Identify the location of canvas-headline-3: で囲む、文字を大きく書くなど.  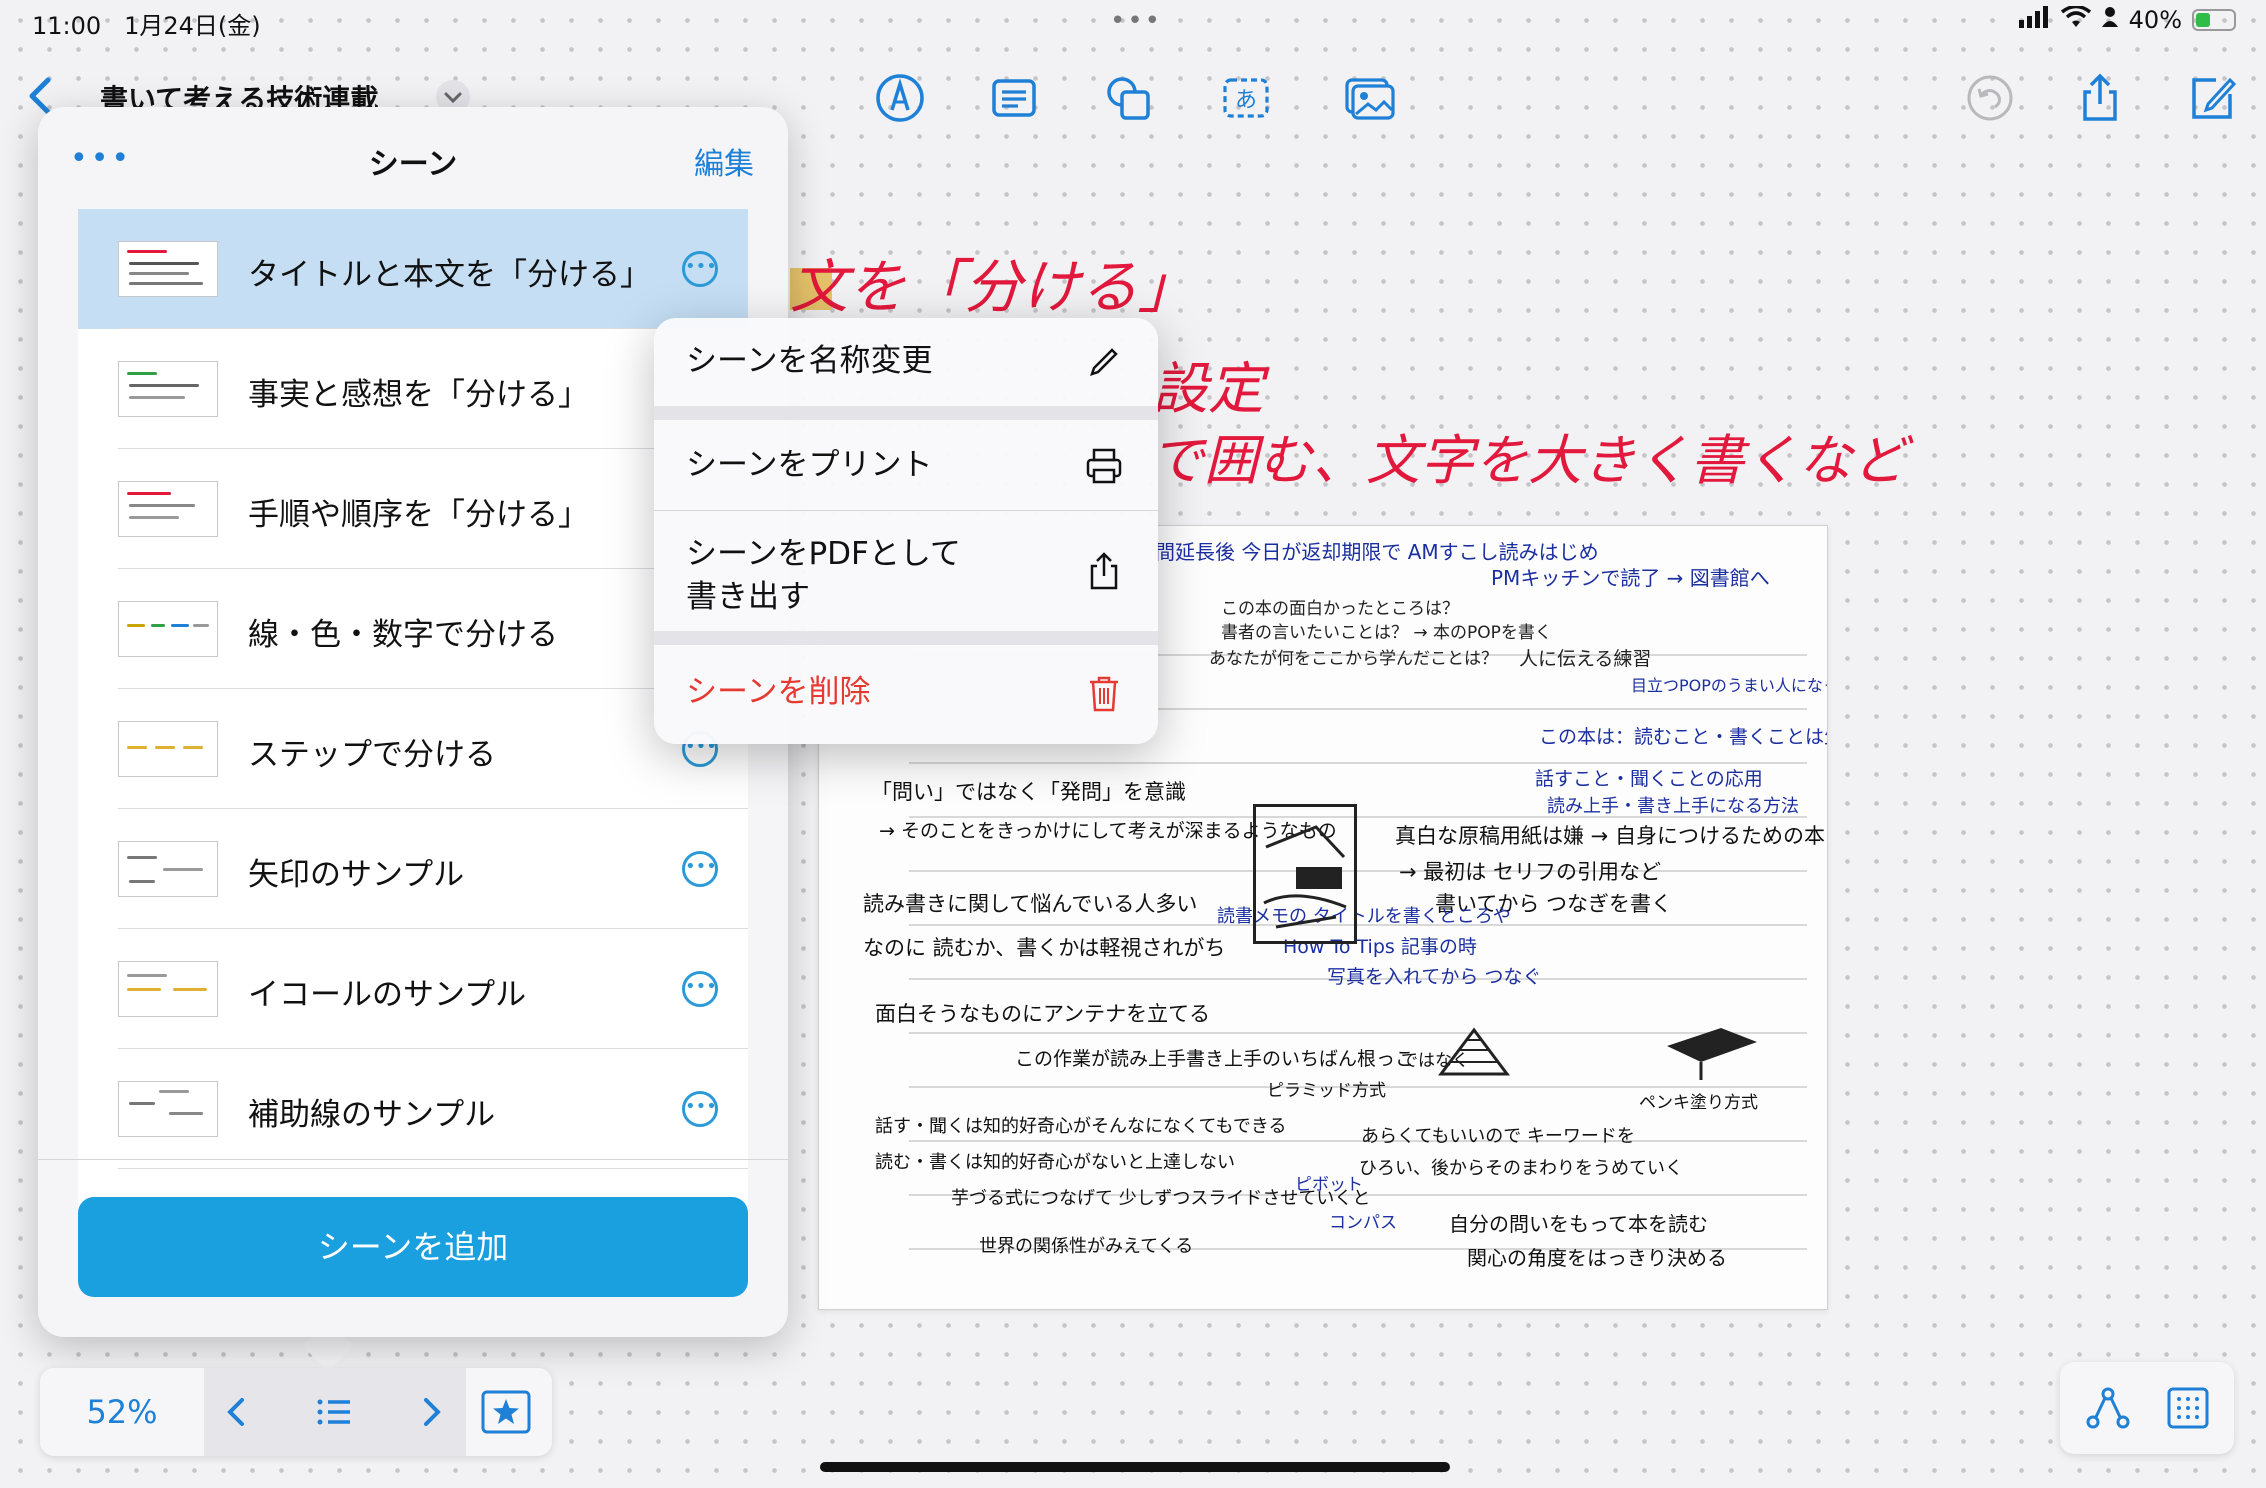
(1528, 455).